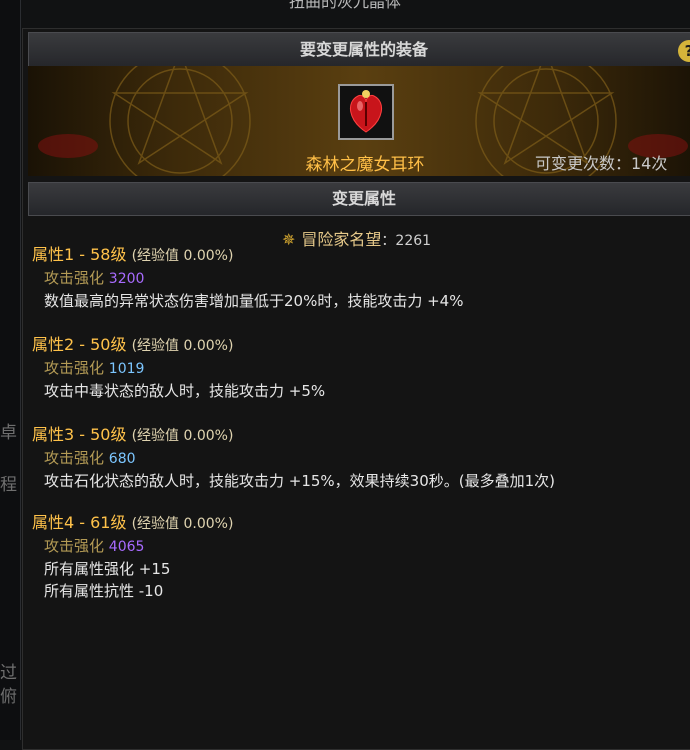 The width and height of the screenshot is (690, 750). What do you see at coordinates (359, 50) in the screenshot?
I see `panel-header: 要变更属性的装备` at bounding box center [359, 50].